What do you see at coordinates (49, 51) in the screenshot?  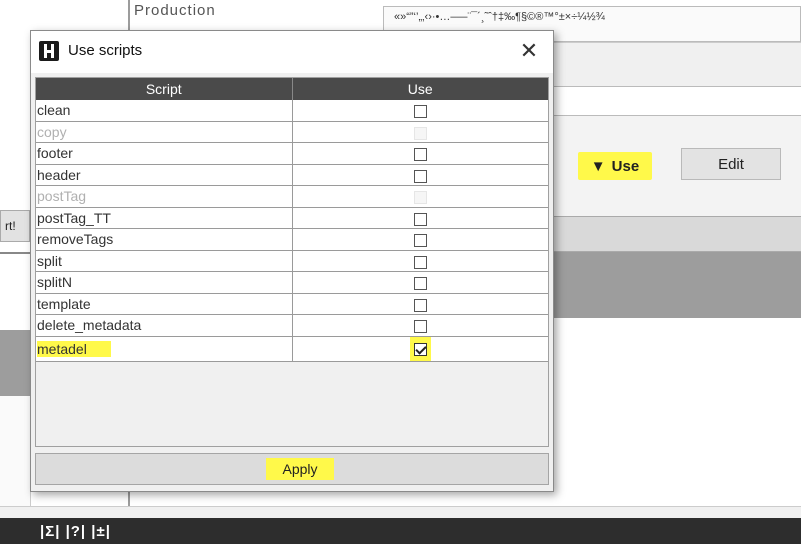 I see `app-logo-icon` at bounding box center [49, 51].